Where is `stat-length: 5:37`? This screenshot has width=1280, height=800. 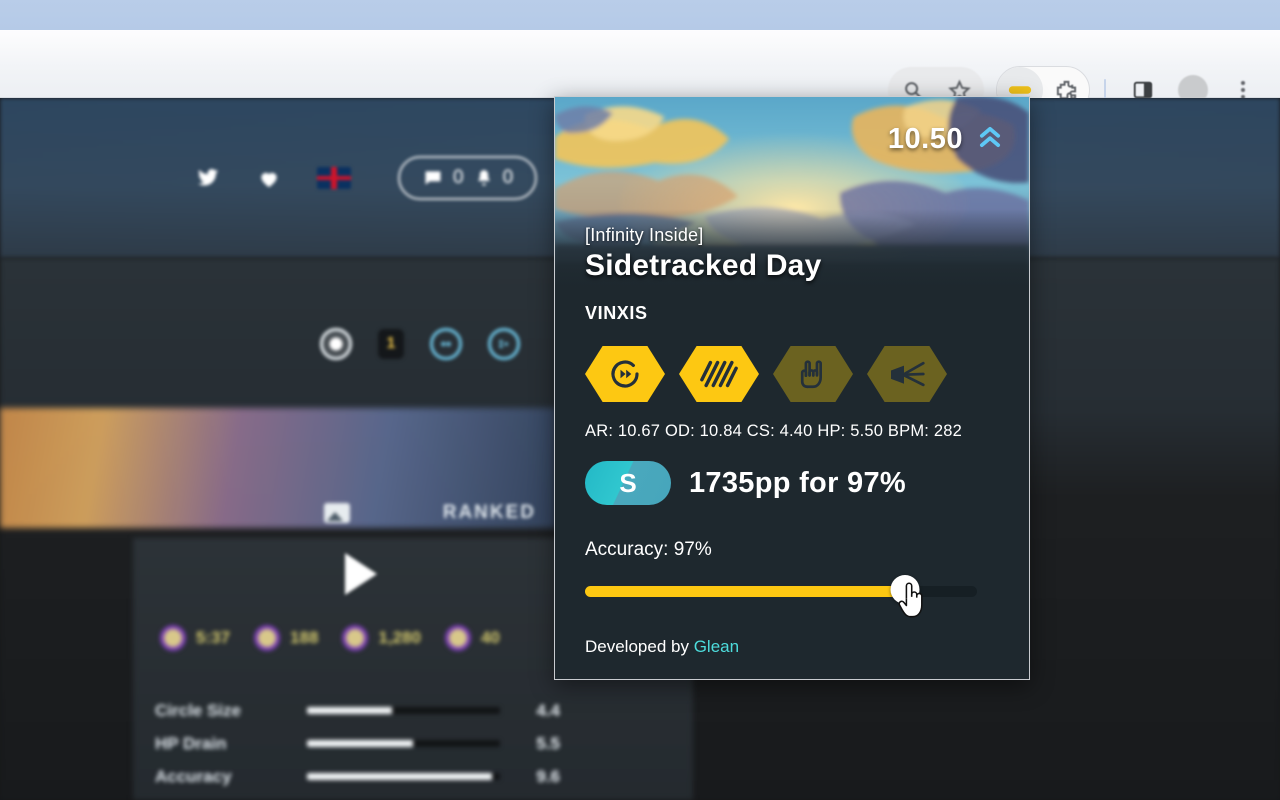 stat-length: 5:37 is located at coordinates (195, 638).